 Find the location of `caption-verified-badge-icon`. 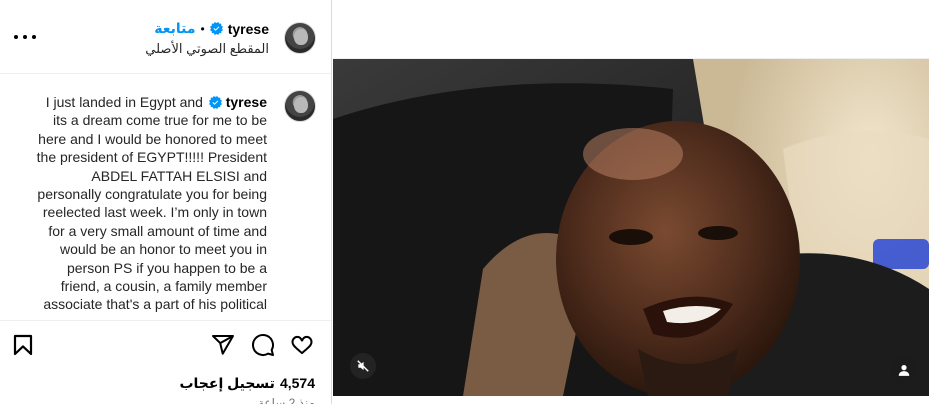

caption-verified-badge-icon is located at coordinates (215, 102).